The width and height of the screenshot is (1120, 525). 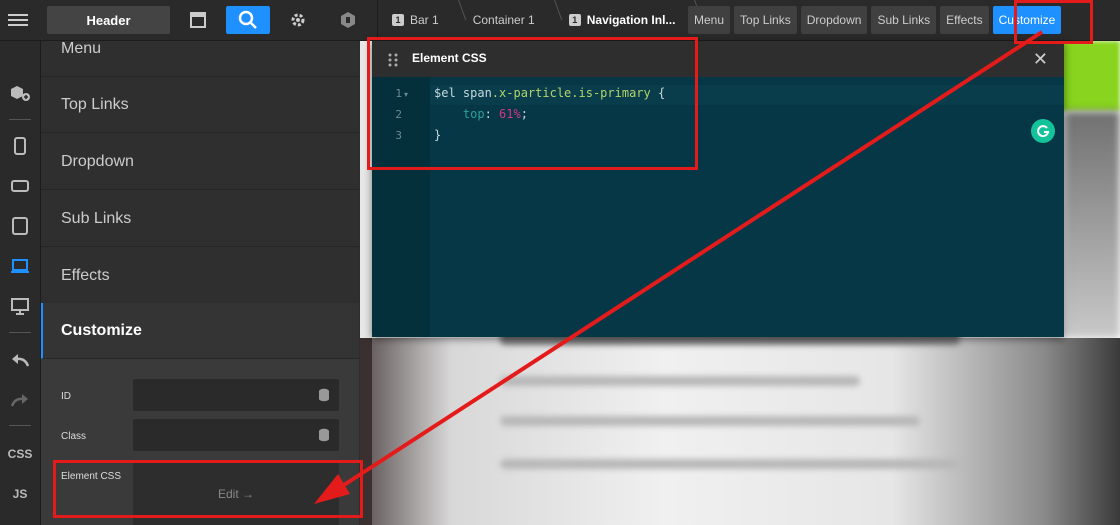 What do you see at coordinates (424, 20) in the screenshot?
I see `breadcrumb-label: Bar 1` at bounding box center [424, 20].